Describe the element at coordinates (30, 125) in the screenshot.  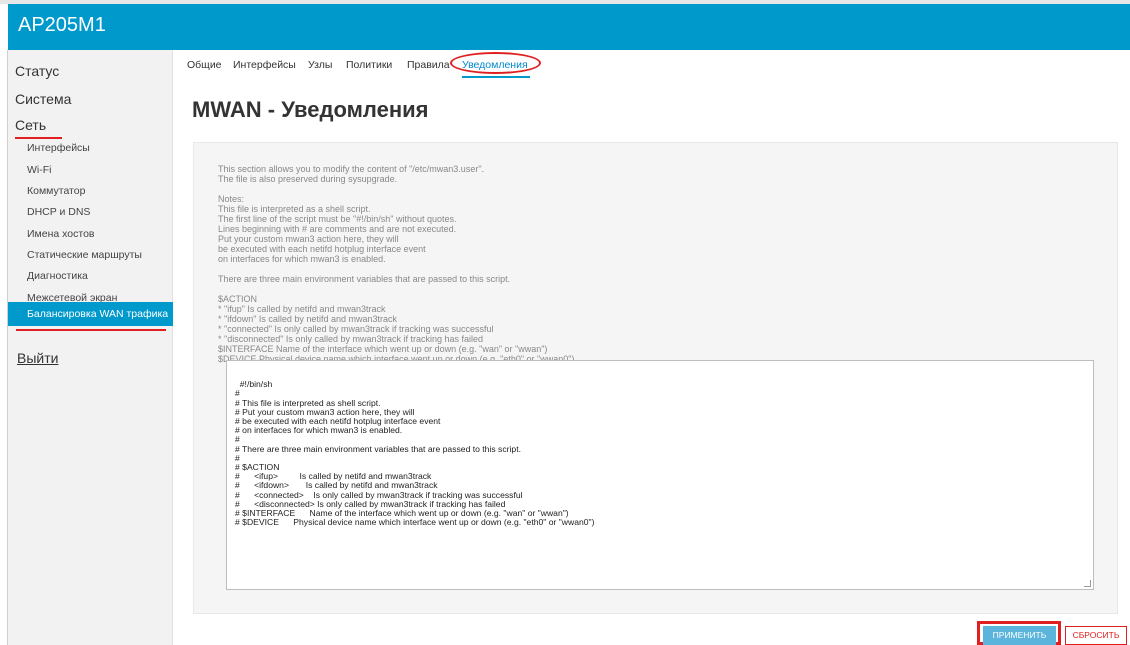
I see `sidebar-item-network: Сеть` at that location.